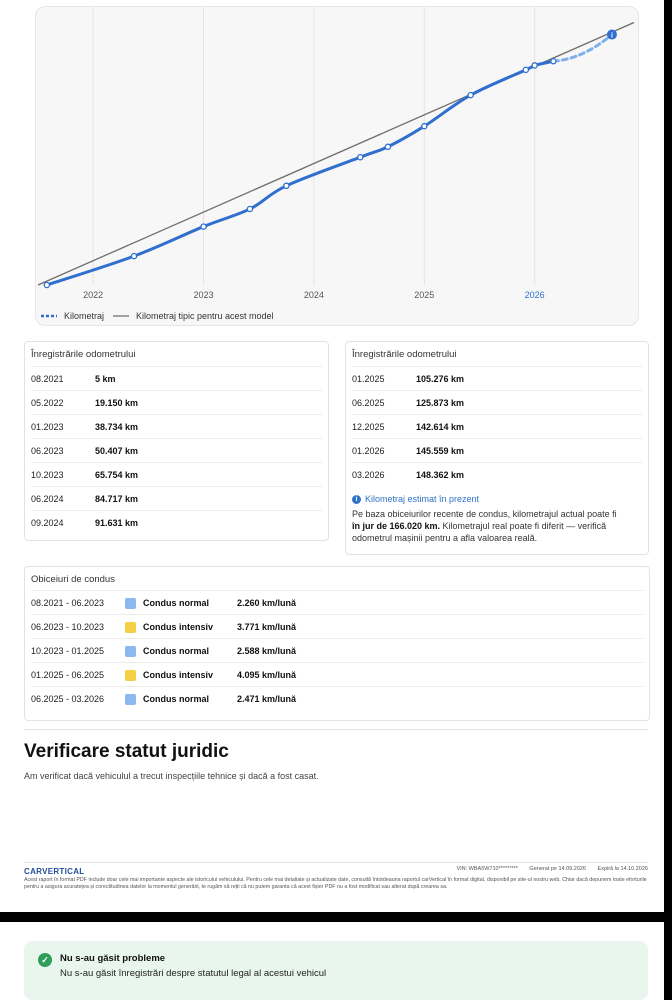  Describe the element at coordinates (440, 427) in the screenshot. I see `record-km: 142.614 km` at that location.